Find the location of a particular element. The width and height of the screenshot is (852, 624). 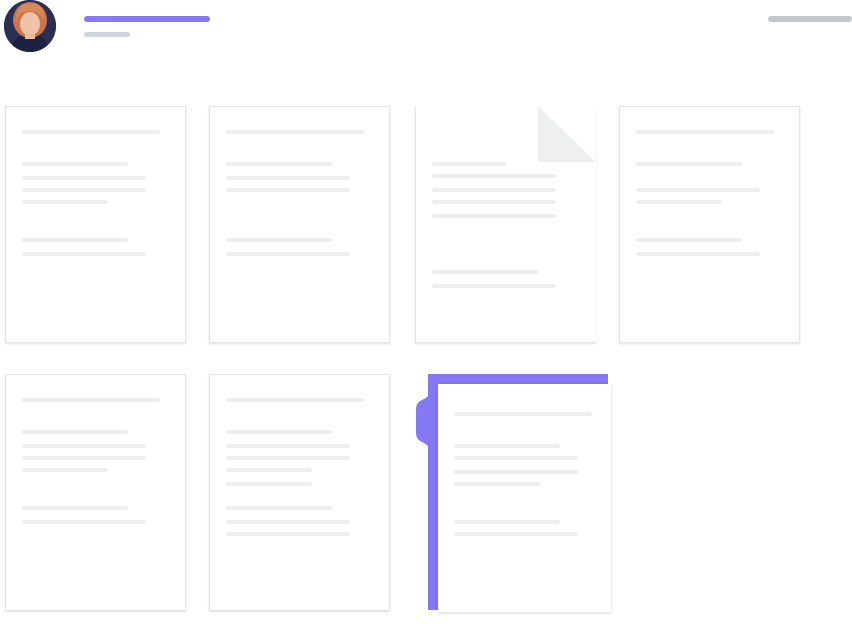

avatar-photo-icon is located at coordinates (30, 26).